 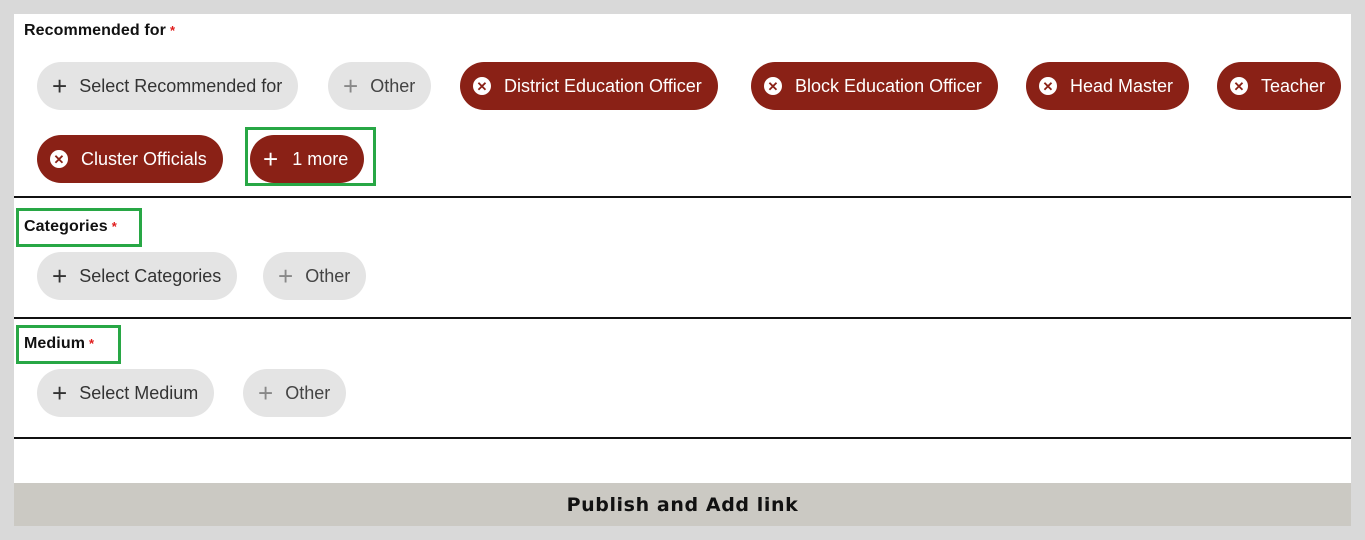 I want to click on chip-label: Teacher, so click(x=1293, y=85).